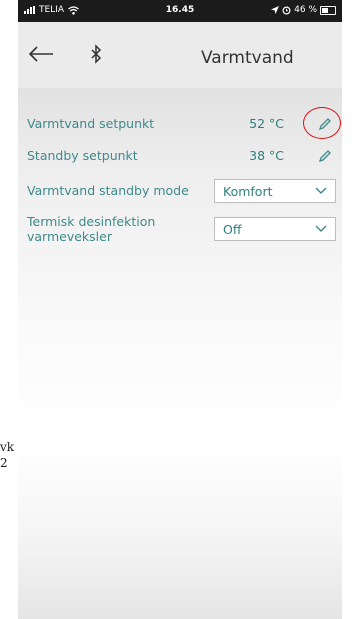 This screenshot has height=619, width=353. Describe the element at coordinates (7, 447) in the screenshot. I see `side-text-line1: vk` at that location.